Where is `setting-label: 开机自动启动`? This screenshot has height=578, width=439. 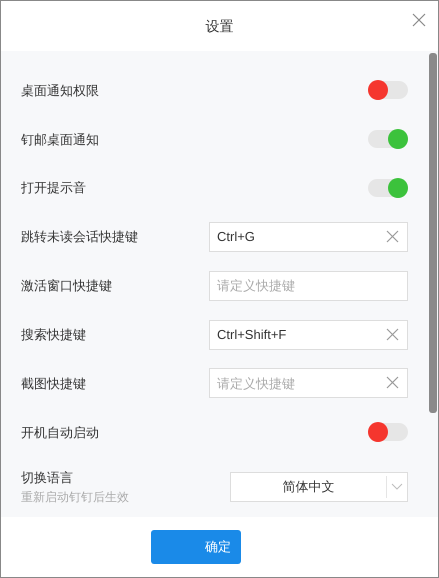
setting-label: 开机自动启动 is located at coordinates (60, 433).